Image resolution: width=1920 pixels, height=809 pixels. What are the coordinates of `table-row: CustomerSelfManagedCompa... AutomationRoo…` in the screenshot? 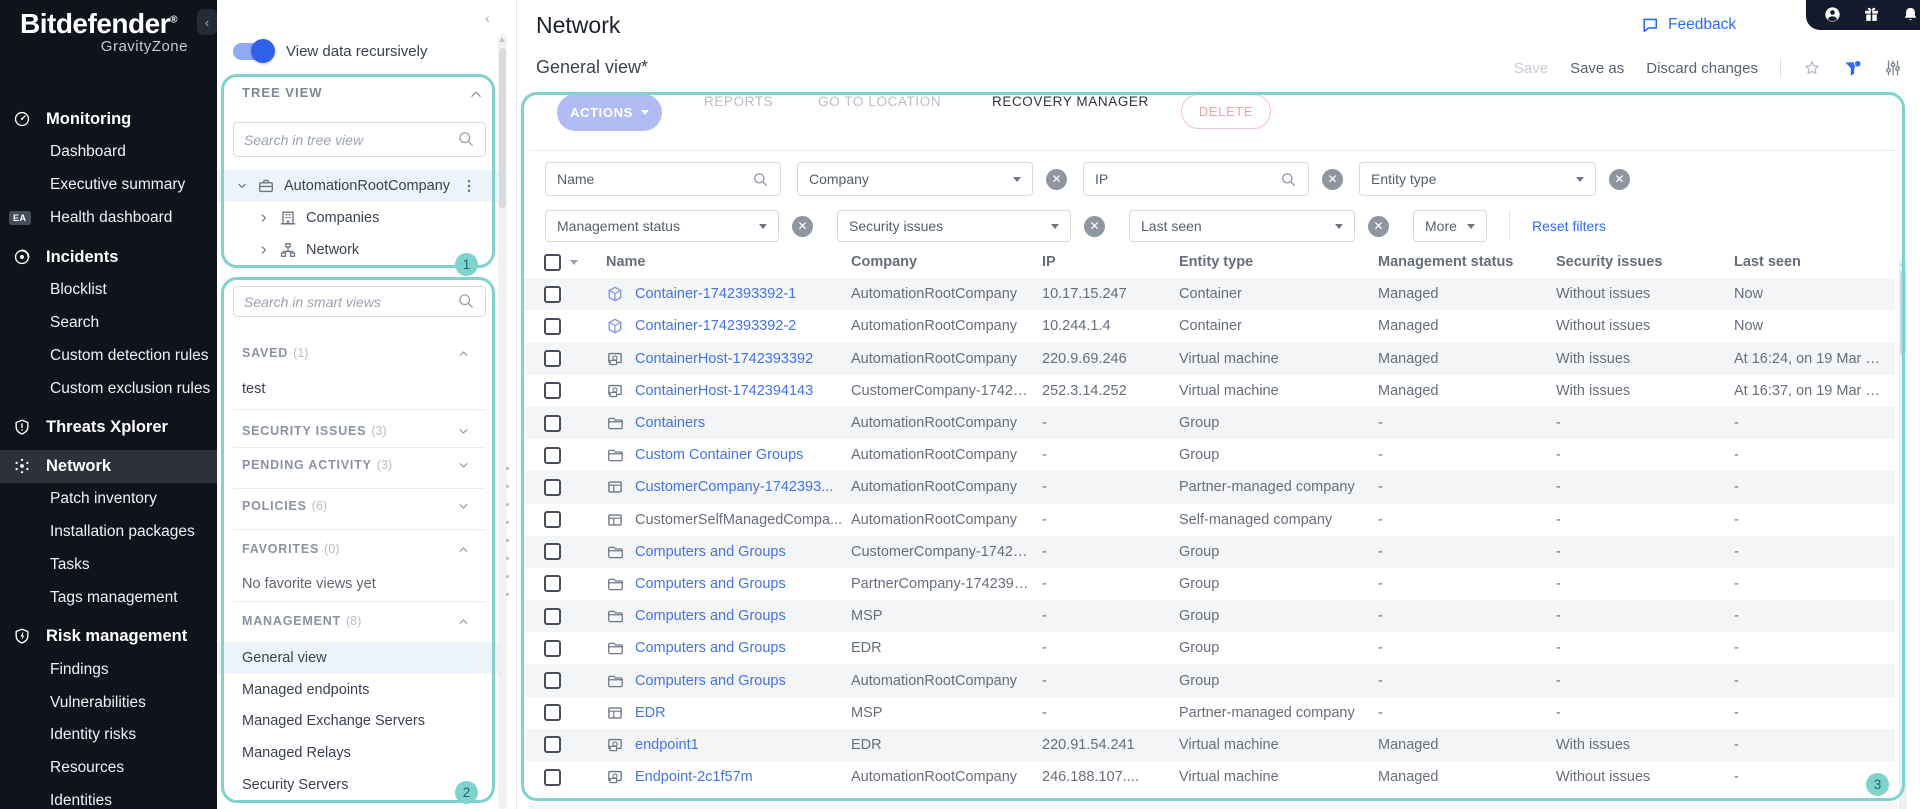 It's located at (1209, 520).